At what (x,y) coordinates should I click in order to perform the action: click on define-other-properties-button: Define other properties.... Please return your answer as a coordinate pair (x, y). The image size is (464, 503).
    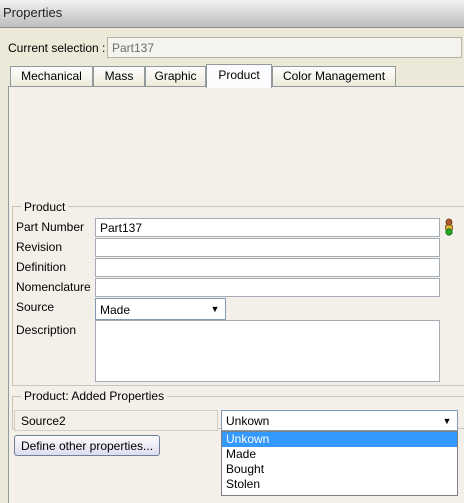
    Looking at the image, I should click on (87, 445).